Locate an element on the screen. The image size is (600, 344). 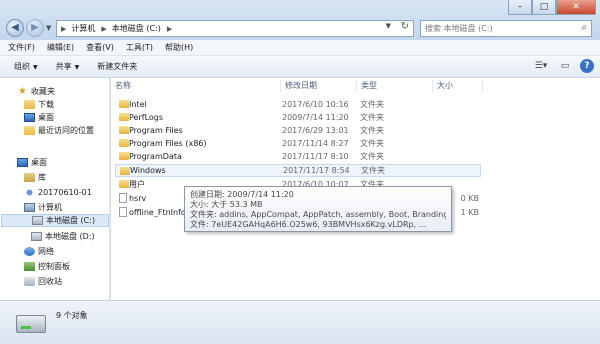
preview-pane-icon: ▭ is located at coordinates (565, 66).